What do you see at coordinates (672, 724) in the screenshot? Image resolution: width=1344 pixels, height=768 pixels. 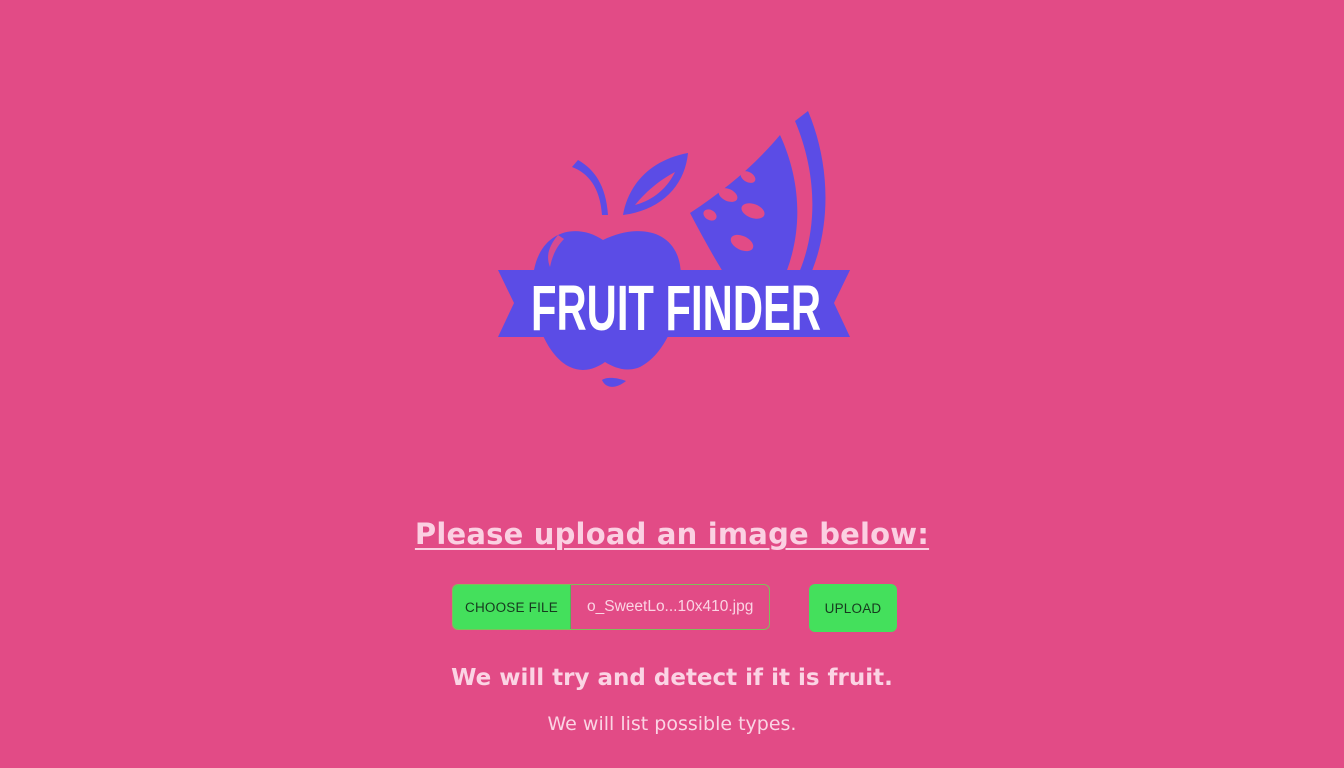 I see `types-info-text: We will list possible types.` at bounding box center [672, 724].